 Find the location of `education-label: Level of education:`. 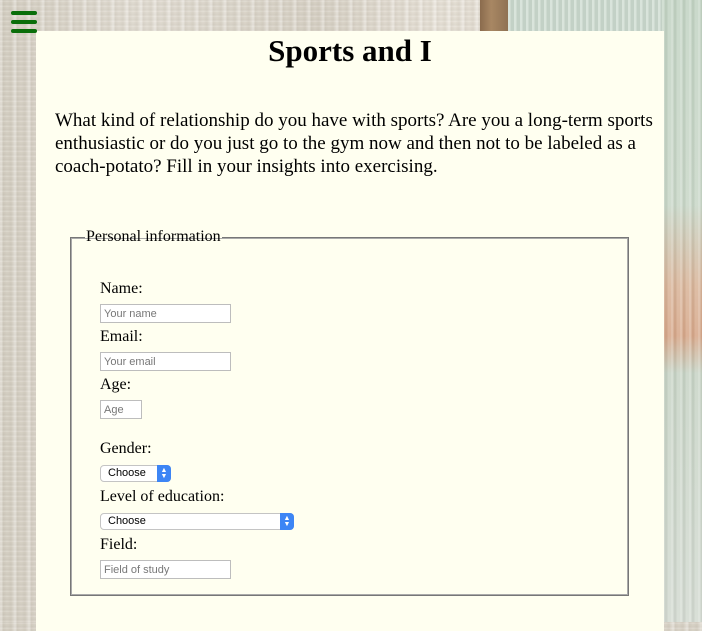

education-label: Level of education: is located at coordinates (162, 496).